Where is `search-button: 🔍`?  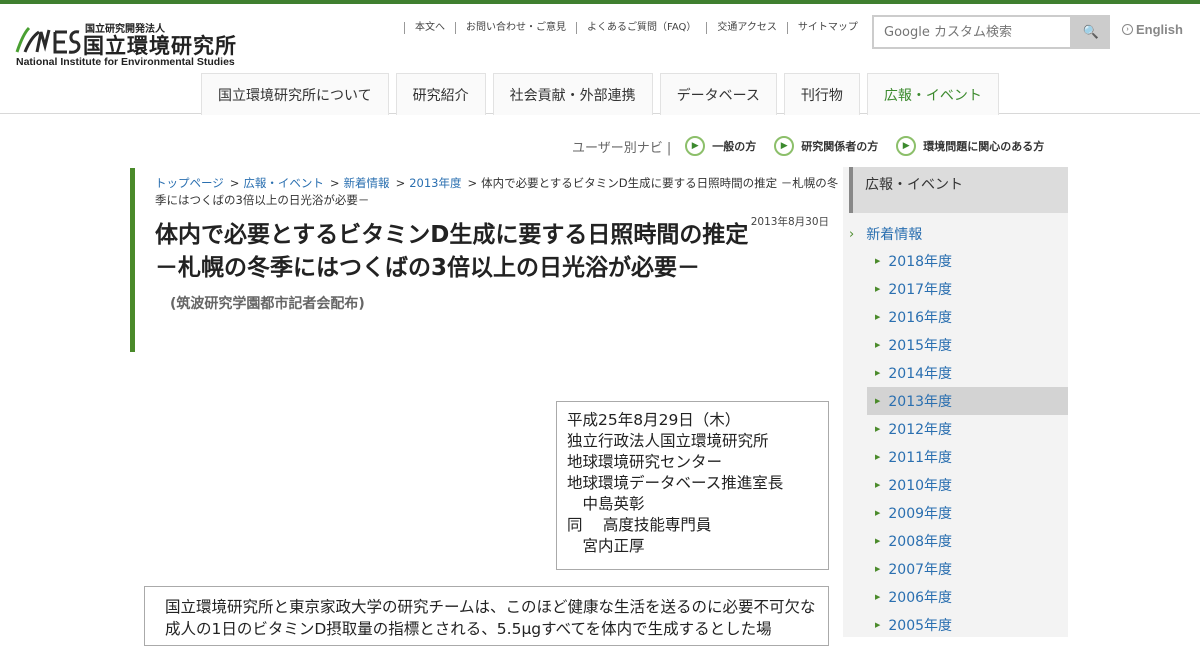
search-button: 🔍 is located at coordinates (1091, 32).